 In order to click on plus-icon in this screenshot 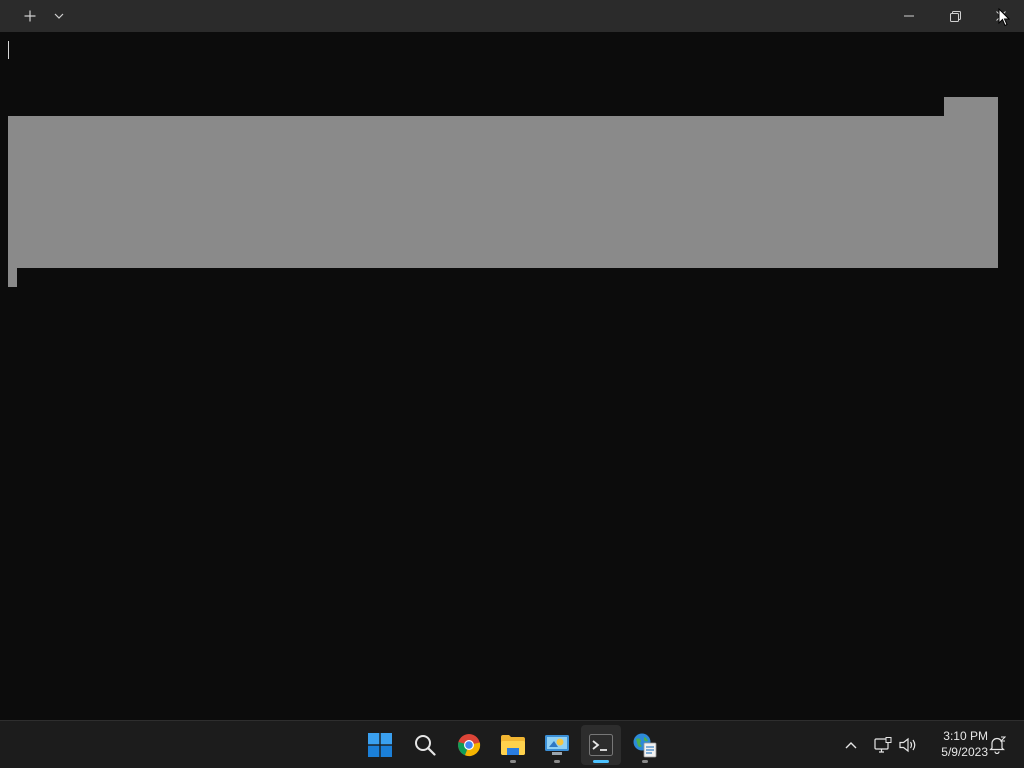, I will do `click(30, 16)`.